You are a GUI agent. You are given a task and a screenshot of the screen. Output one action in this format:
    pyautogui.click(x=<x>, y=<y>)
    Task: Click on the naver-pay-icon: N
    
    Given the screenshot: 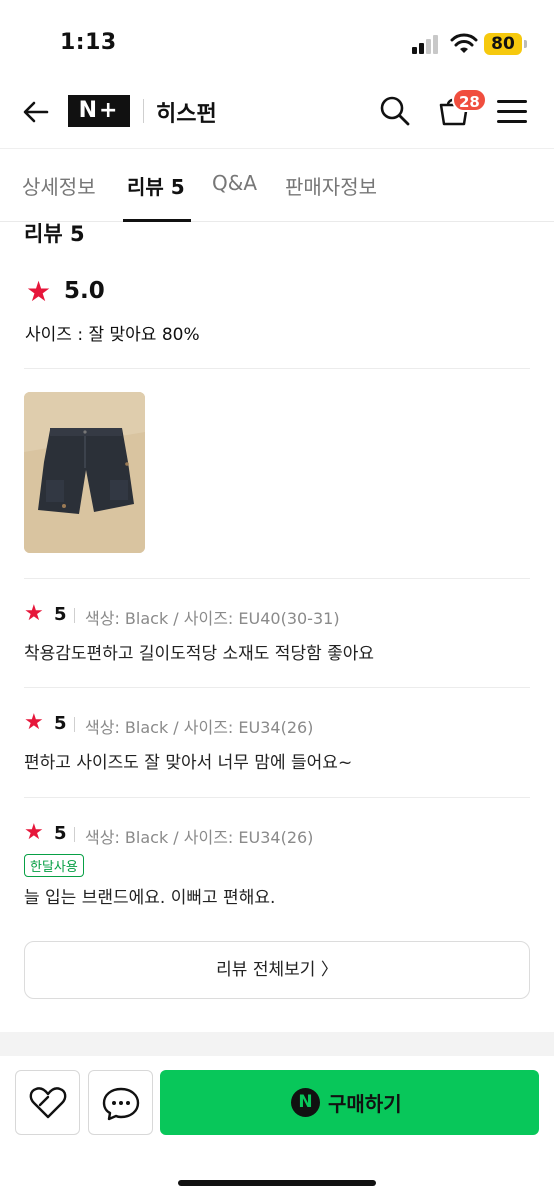 What is the action you would take?
    pyautogui.click(x=305, y=1102)
    